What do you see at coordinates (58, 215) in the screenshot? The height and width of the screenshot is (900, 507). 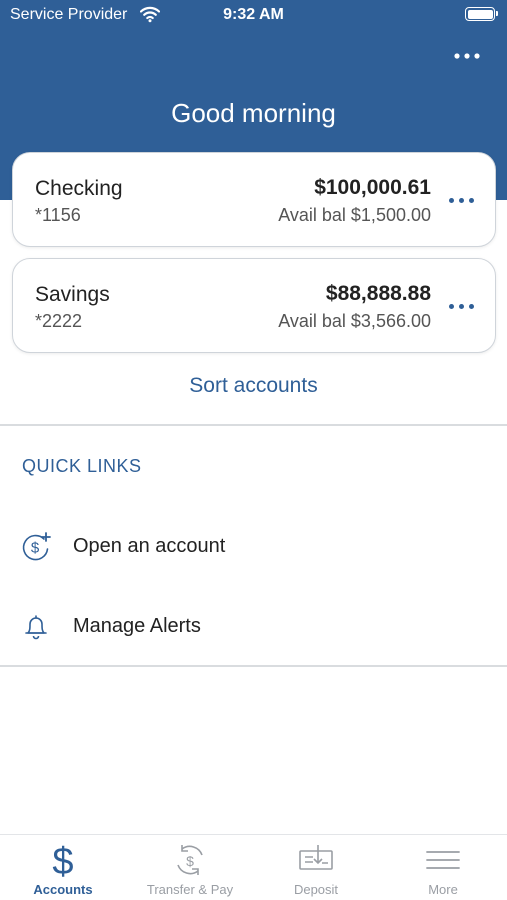 I see `account-number: *1156` at bounding box center [58, 215].